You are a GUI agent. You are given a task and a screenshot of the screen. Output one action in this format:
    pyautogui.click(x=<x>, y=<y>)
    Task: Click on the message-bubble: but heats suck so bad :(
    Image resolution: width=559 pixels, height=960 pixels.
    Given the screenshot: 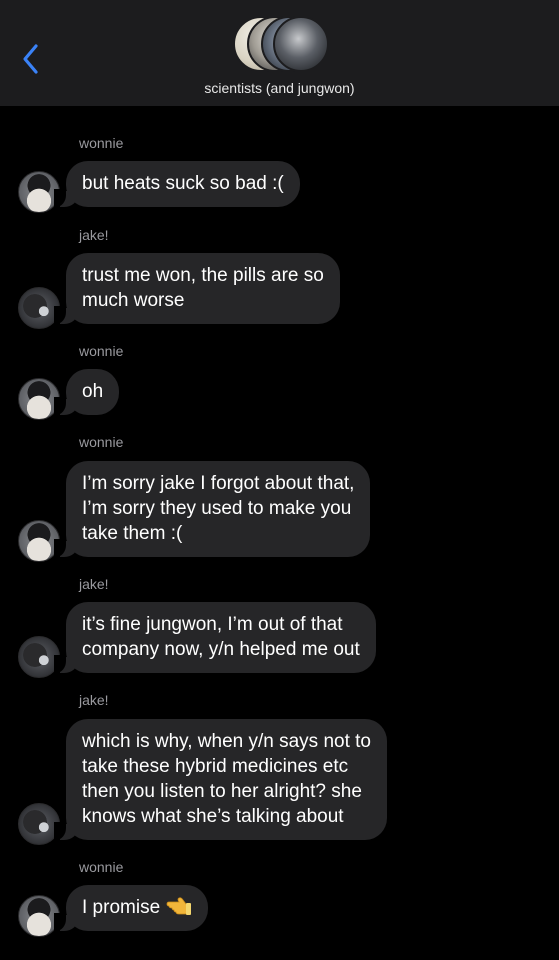 What is the action you would take?
    pyautogui.click(x=177, y=184)
    